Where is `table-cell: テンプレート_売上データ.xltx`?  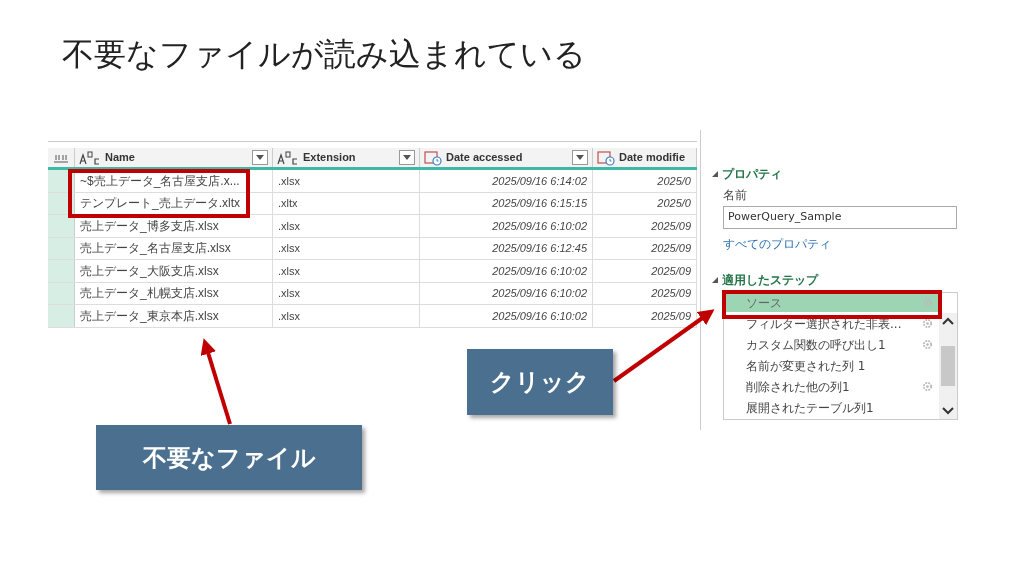
table-cell: テンプレート_売上データ.xltx is located at coordinates (174, 203).